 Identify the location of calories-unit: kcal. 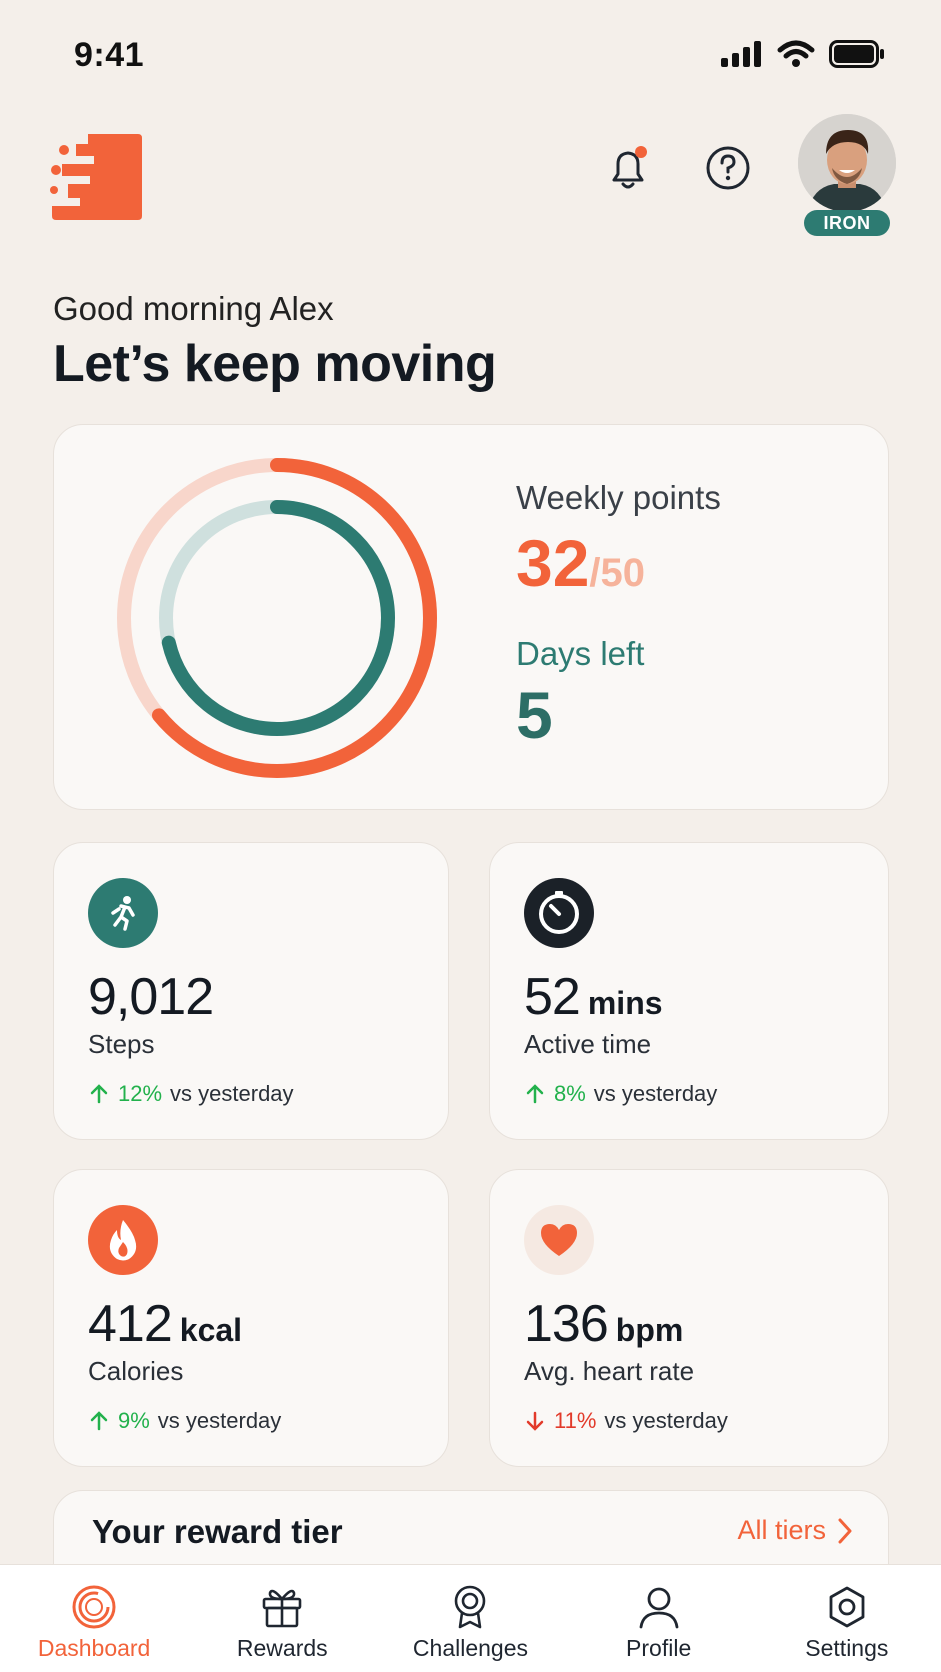
(211, 1330).